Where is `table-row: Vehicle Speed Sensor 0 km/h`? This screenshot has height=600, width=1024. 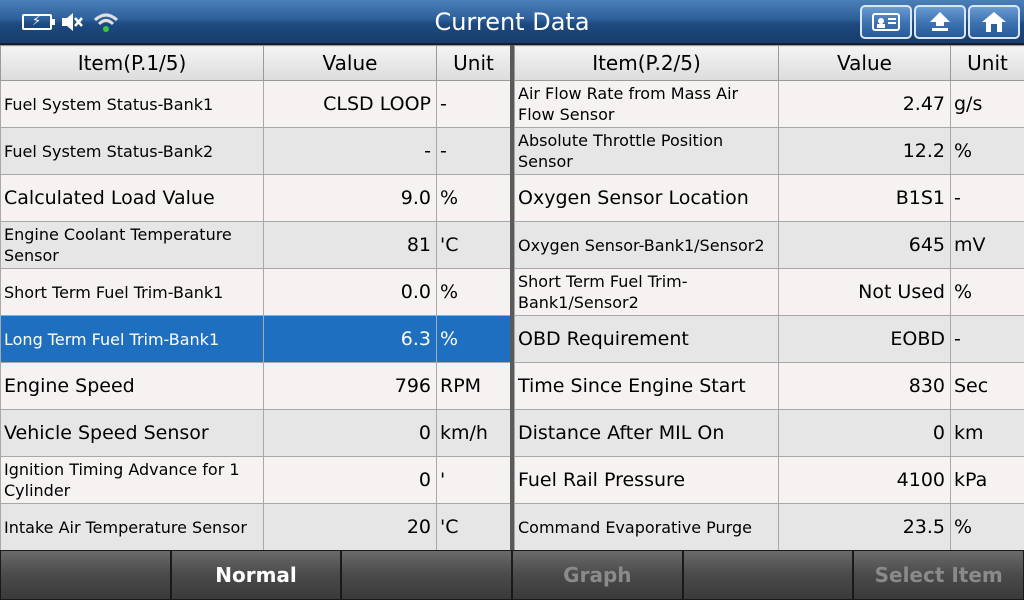 table-row: Vehicle Speed Sensor 0 km/h is located at coordinates (255, 433).